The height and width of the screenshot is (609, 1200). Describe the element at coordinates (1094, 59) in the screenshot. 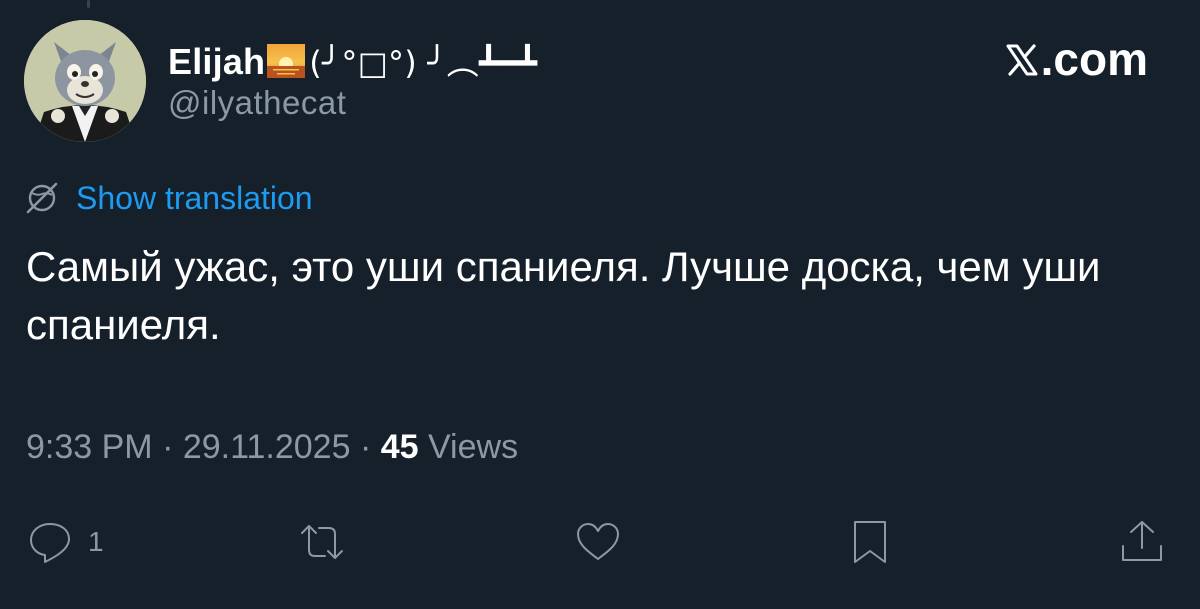

I see `x-com-label: .com` at that location.